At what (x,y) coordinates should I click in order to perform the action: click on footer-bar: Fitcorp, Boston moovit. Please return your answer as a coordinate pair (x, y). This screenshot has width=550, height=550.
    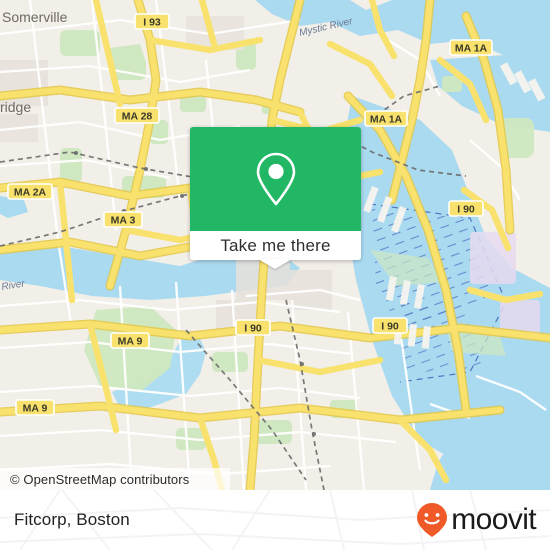
    Looking at the image, I should click on (275, 520).